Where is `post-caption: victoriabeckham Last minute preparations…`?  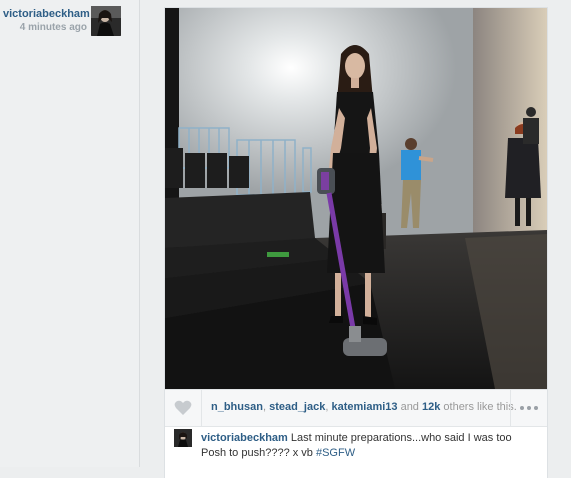 post-caption: victoriabeckham Last minute preparations… is located at coordinates (366, 446).